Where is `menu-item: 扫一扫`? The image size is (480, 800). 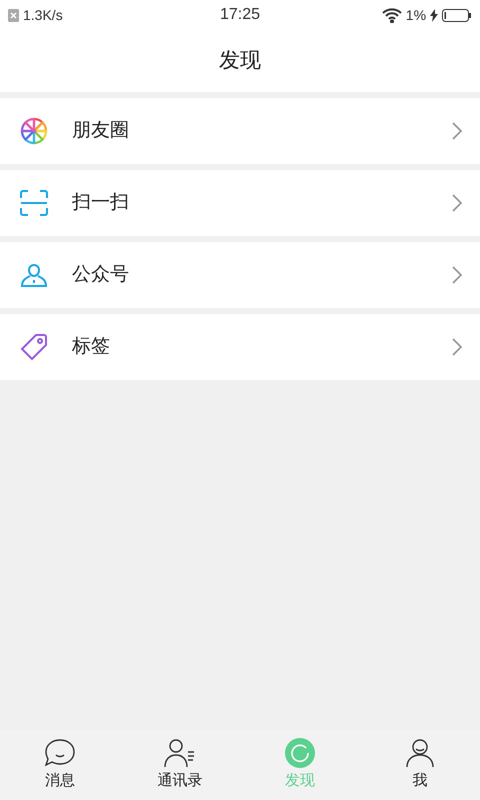 menu-item: 扫一扫 is located at coordinates (240, 203).